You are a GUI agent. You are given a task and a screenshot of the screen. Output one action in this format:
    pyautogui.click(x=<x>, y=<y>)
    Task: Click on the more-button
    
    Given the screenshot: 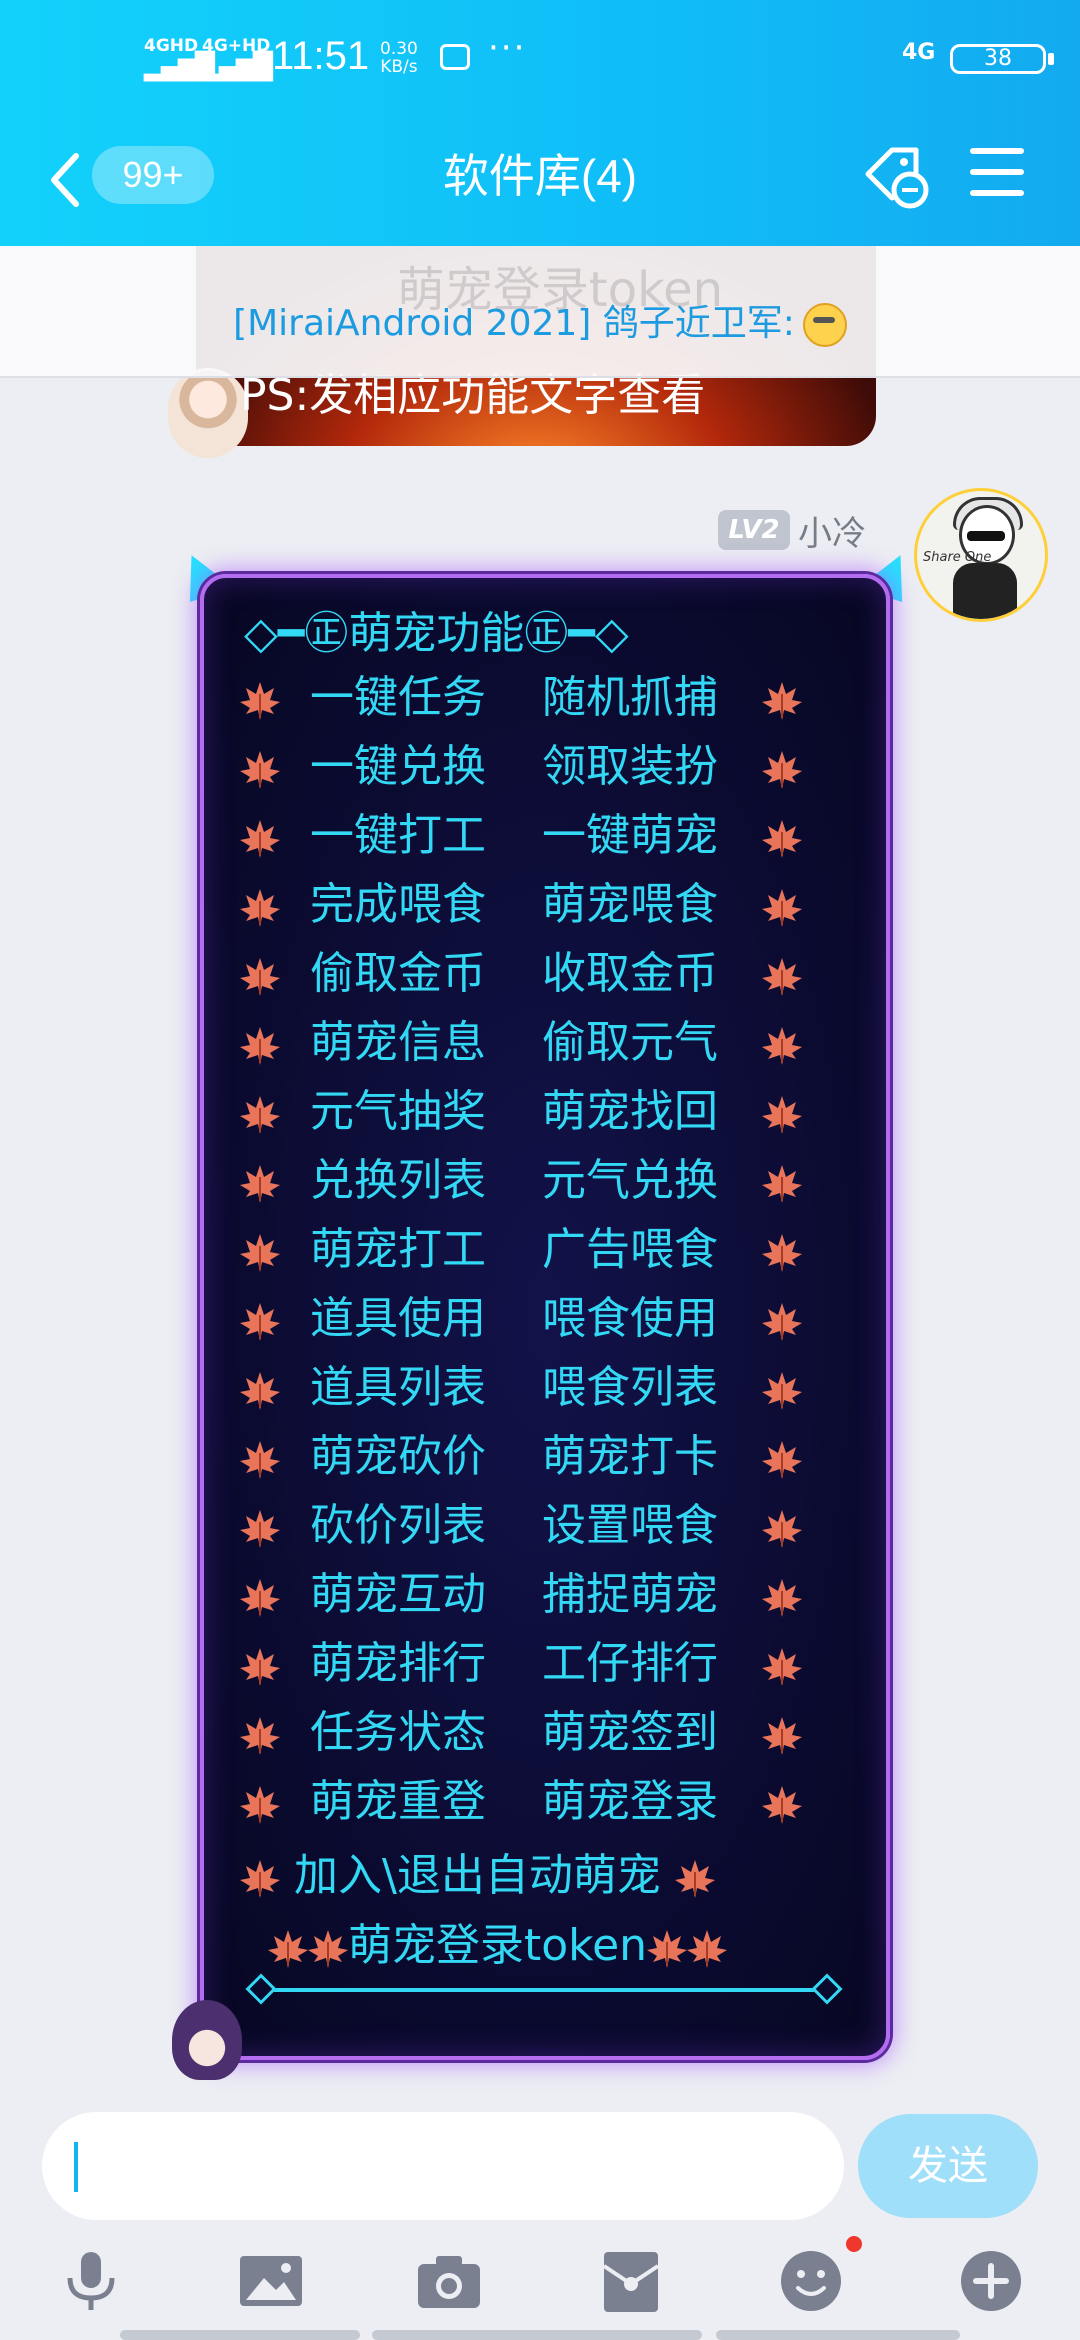 What is the action you would take?
    pyautogui.click(x=991, y=2281)
    